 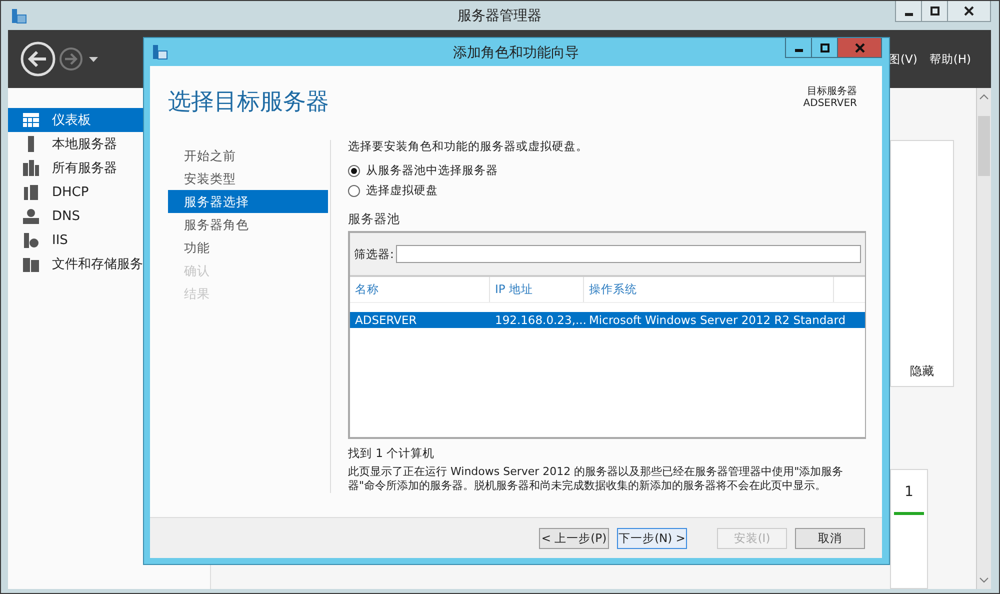 What do you see at coordinates (832, 92) in the screenshot?
I see `target-server-label: 目标服务器` at bounding box center [832, 92].